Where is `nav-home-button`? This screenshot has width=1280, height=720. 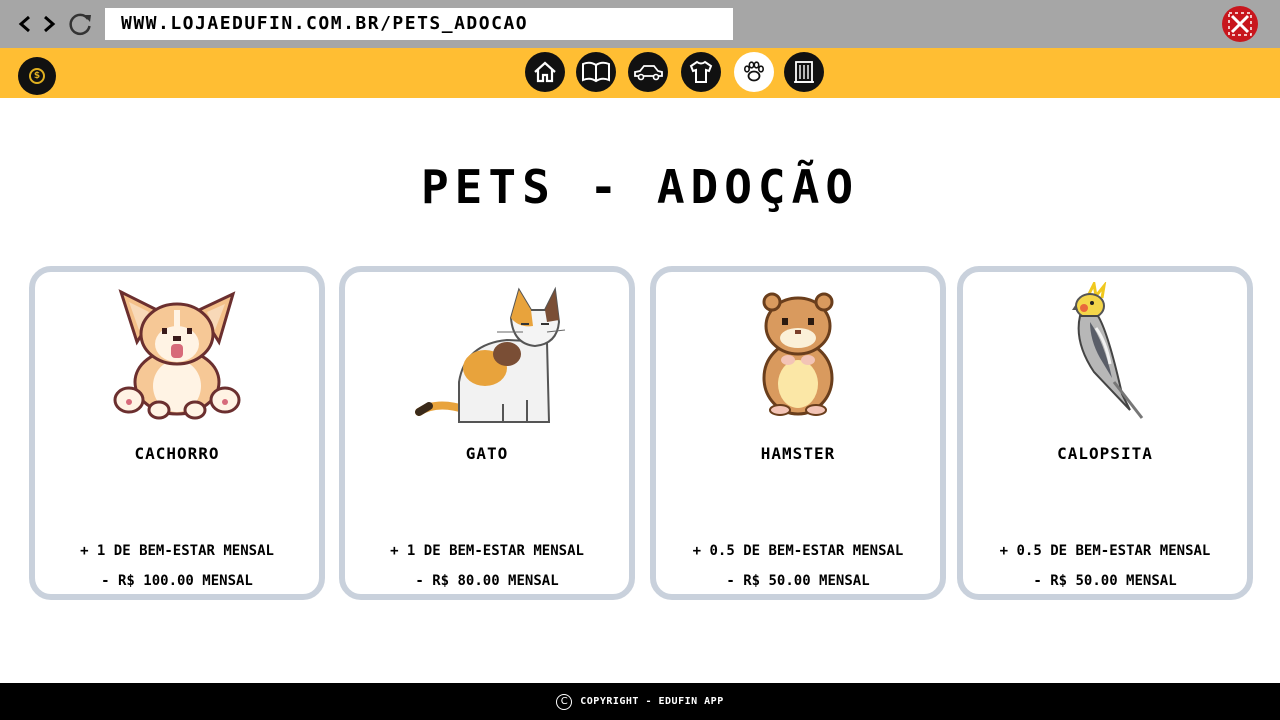 nav-home-button is located at coordinates (545, 72).